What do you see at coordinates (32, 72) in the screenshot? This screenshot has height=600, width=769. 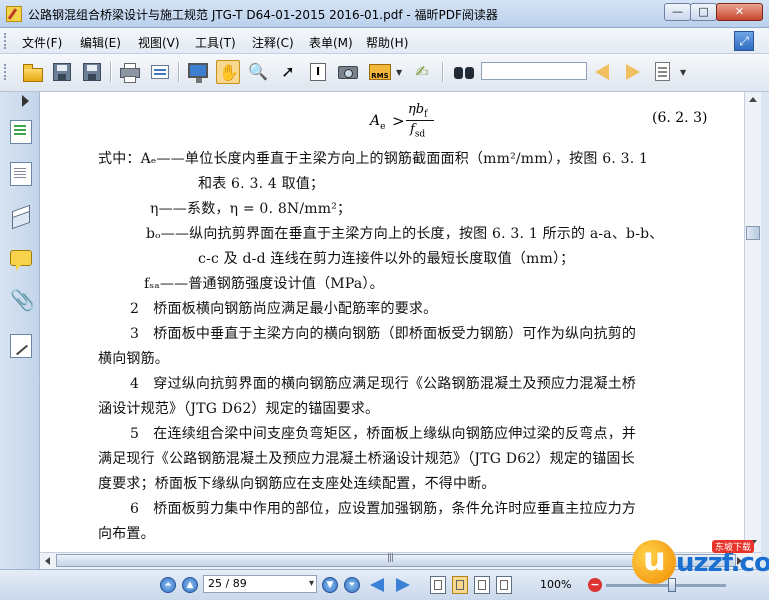 I see `open-button` at bounding box center [32, 72].